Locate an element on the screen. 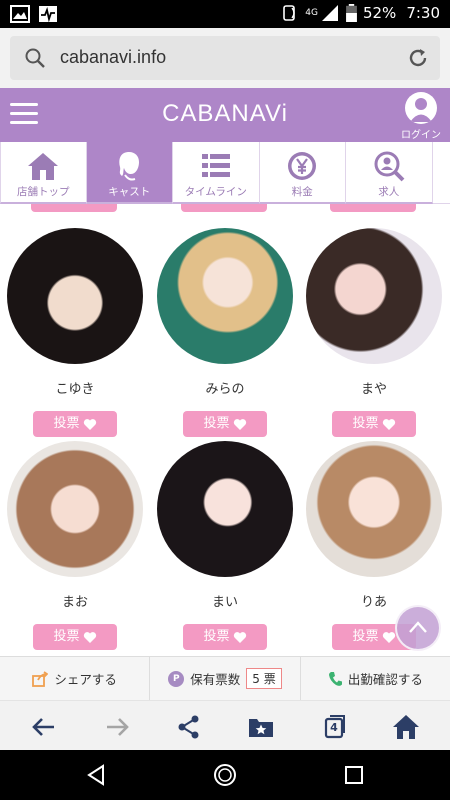 The width and height of the screenshot is (450, 800). attendance-check-button: 出勤確認する is located at coordinates (375, 678).